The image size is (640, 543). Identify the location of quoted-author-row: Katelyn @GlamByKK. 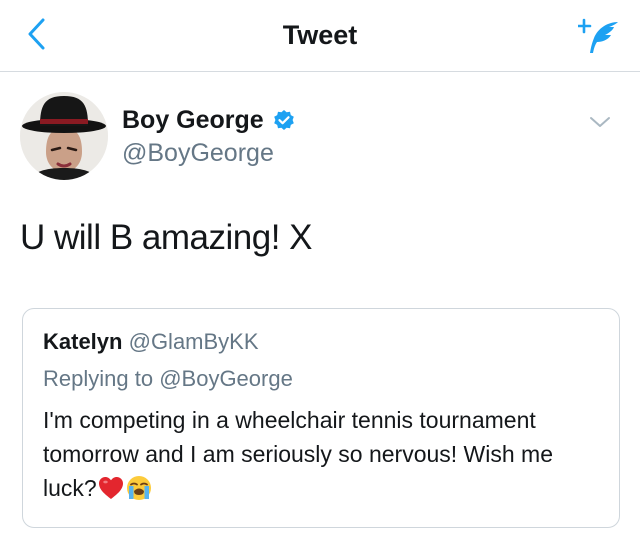
(151, 342).